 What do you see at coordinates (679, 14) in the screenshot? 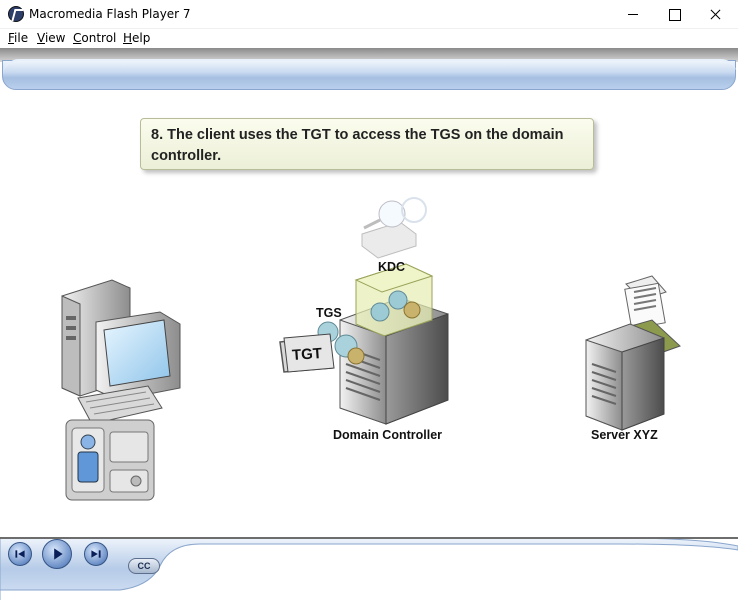
I see `maximize-button` at bounding box center [679, 14].